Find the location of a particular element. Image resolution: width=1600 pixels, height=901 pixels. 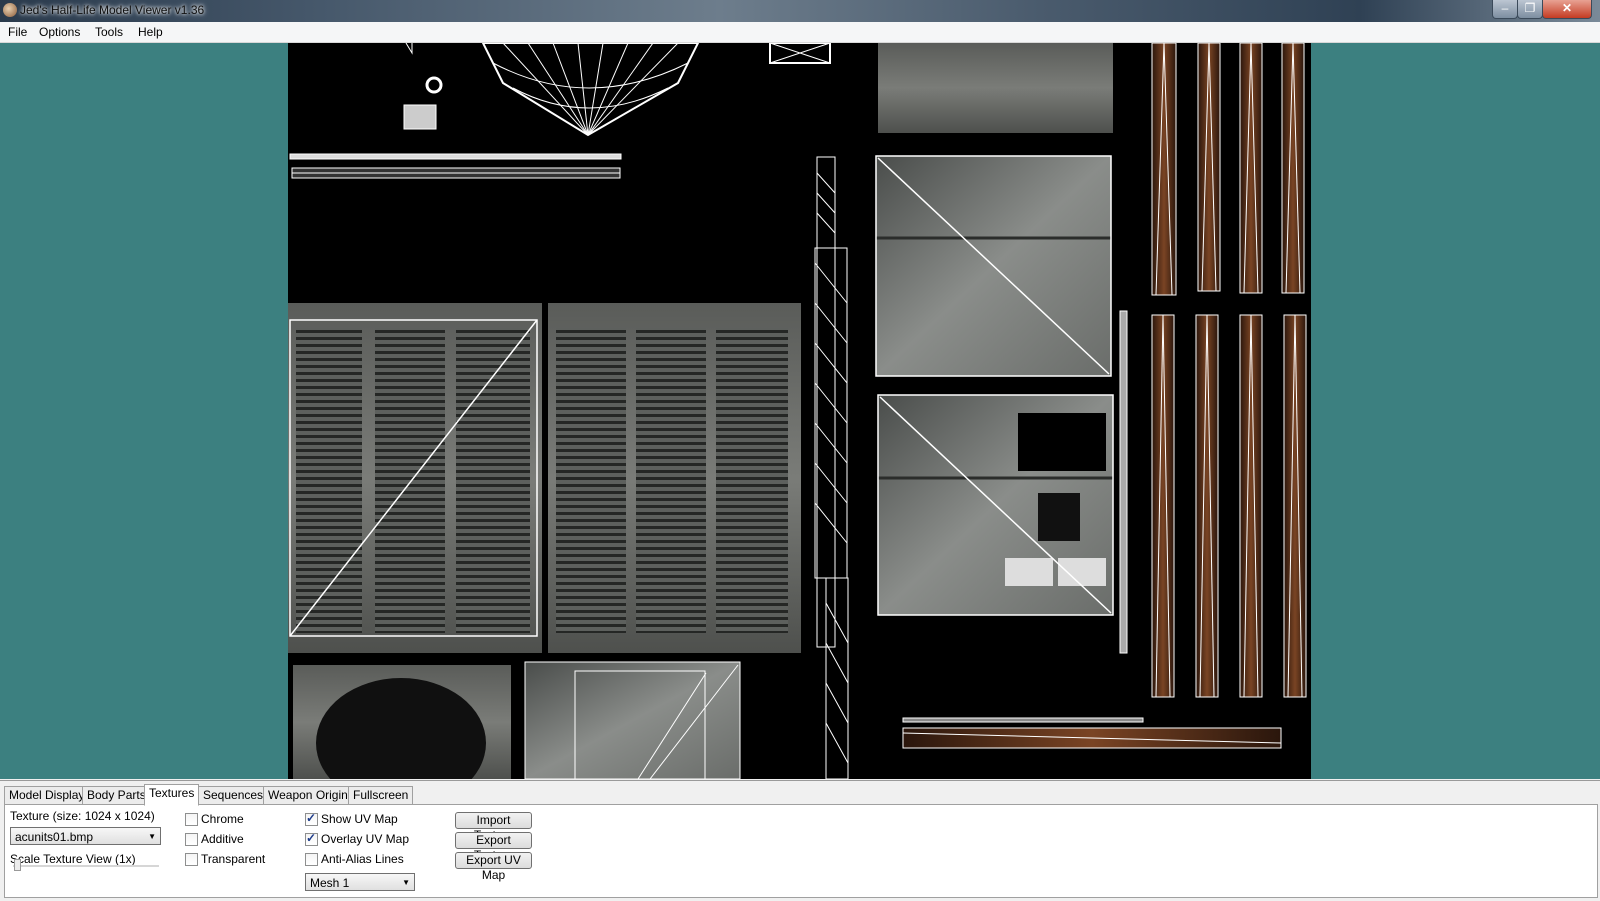

anti-alias-lines-label: Anti-Alias Lines is located at coordinates (362, 859).